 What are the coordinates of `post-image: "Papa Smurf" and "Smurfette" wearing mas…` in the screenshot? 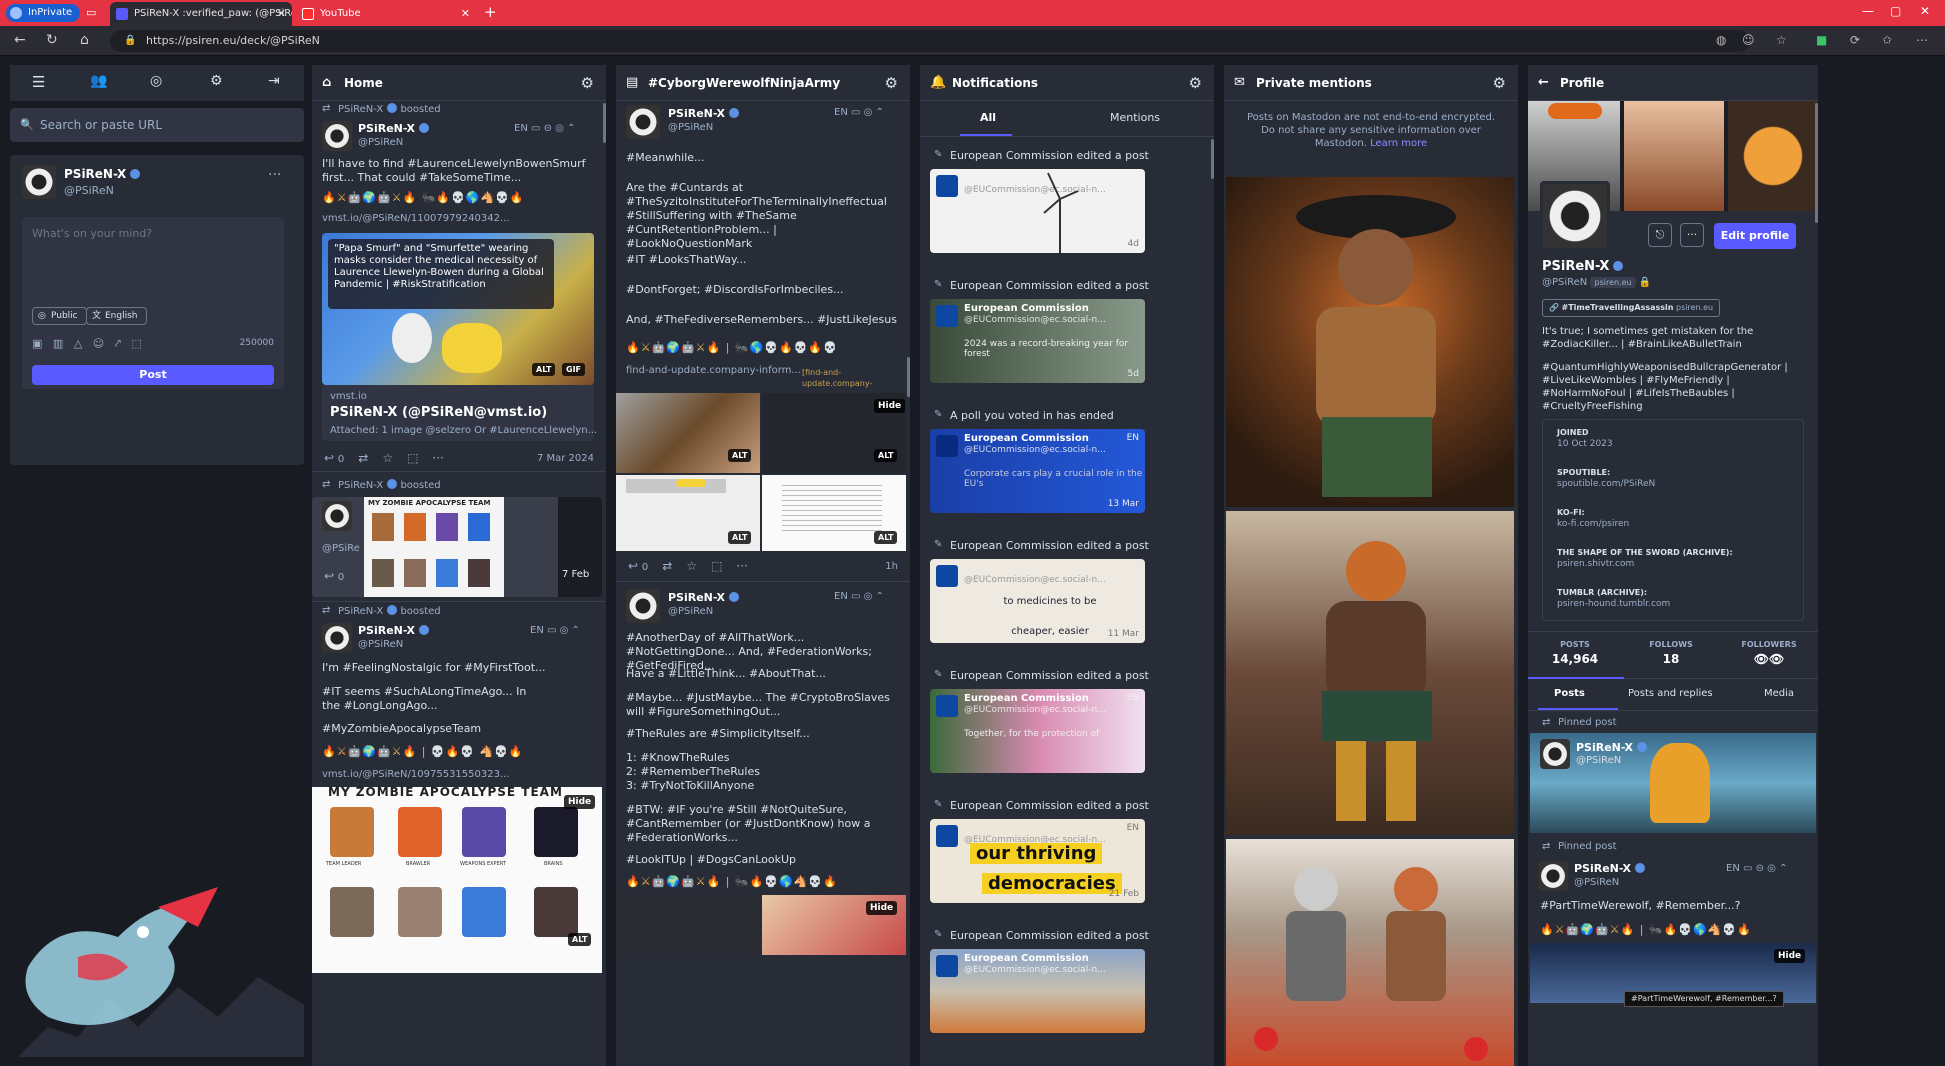 It's located at (458, 309).